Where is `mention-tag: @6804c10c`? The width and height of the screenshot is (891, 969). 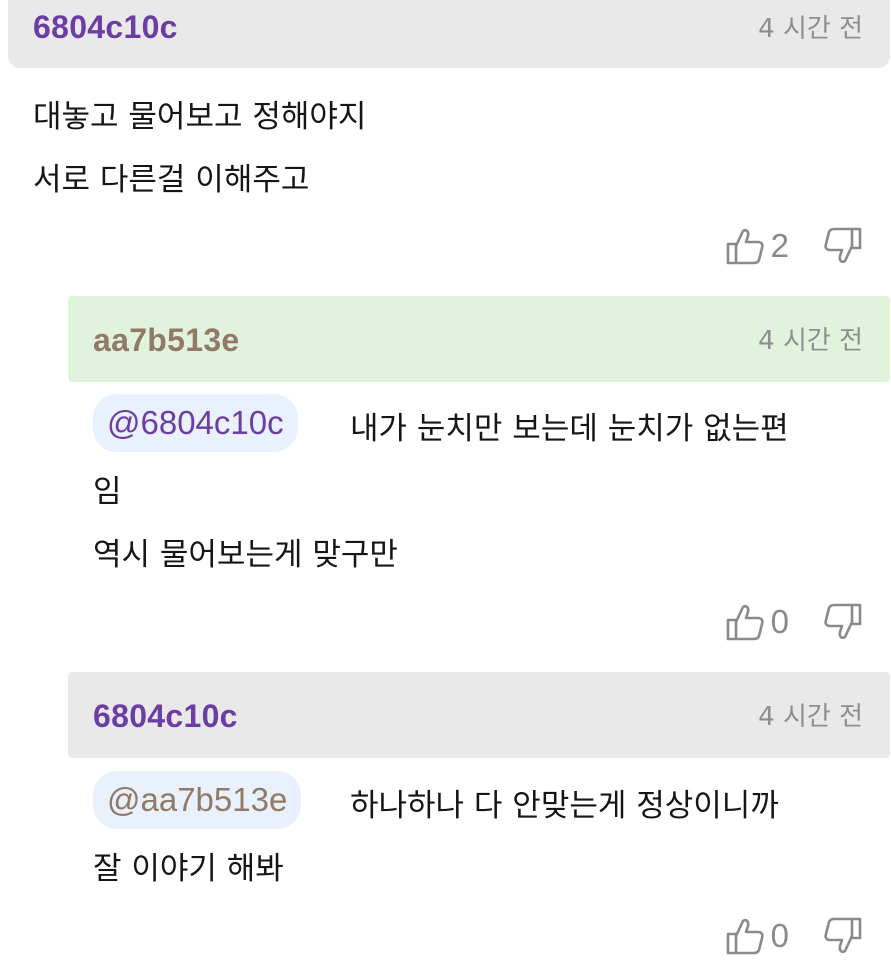
mention-tag: @6804c10c is located at coordinates (195, 423).